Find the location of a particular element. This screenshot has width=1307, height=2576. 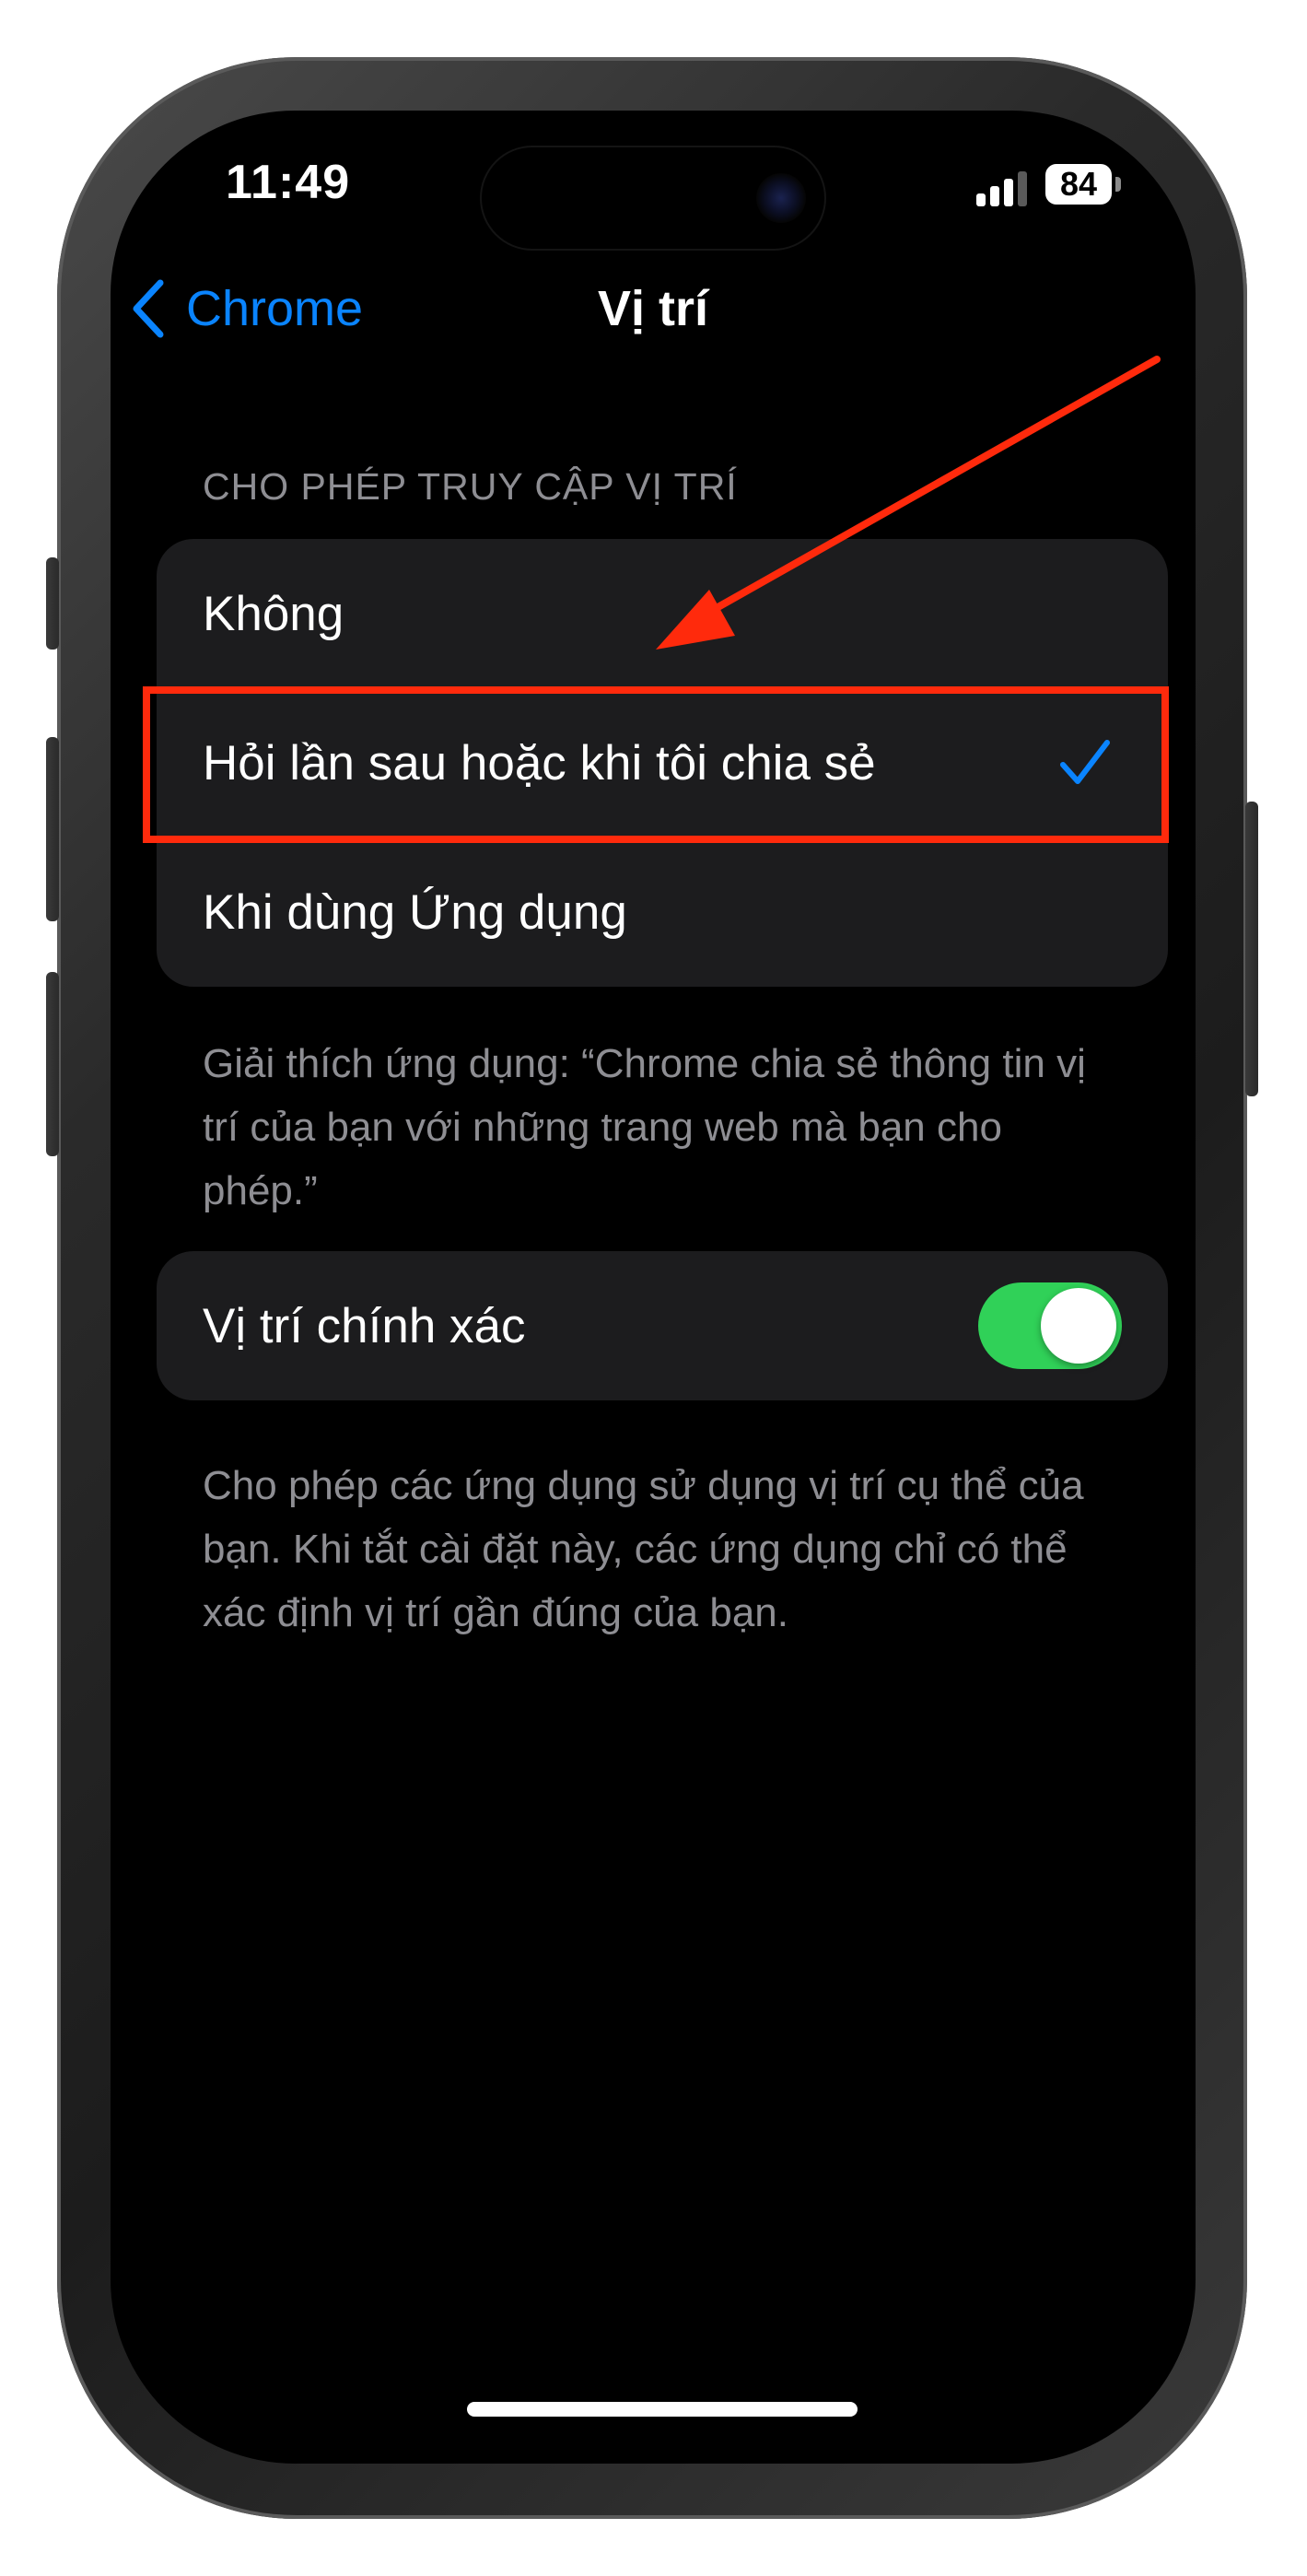

precise-location-toggle is located at coordinates (1050, 1325).